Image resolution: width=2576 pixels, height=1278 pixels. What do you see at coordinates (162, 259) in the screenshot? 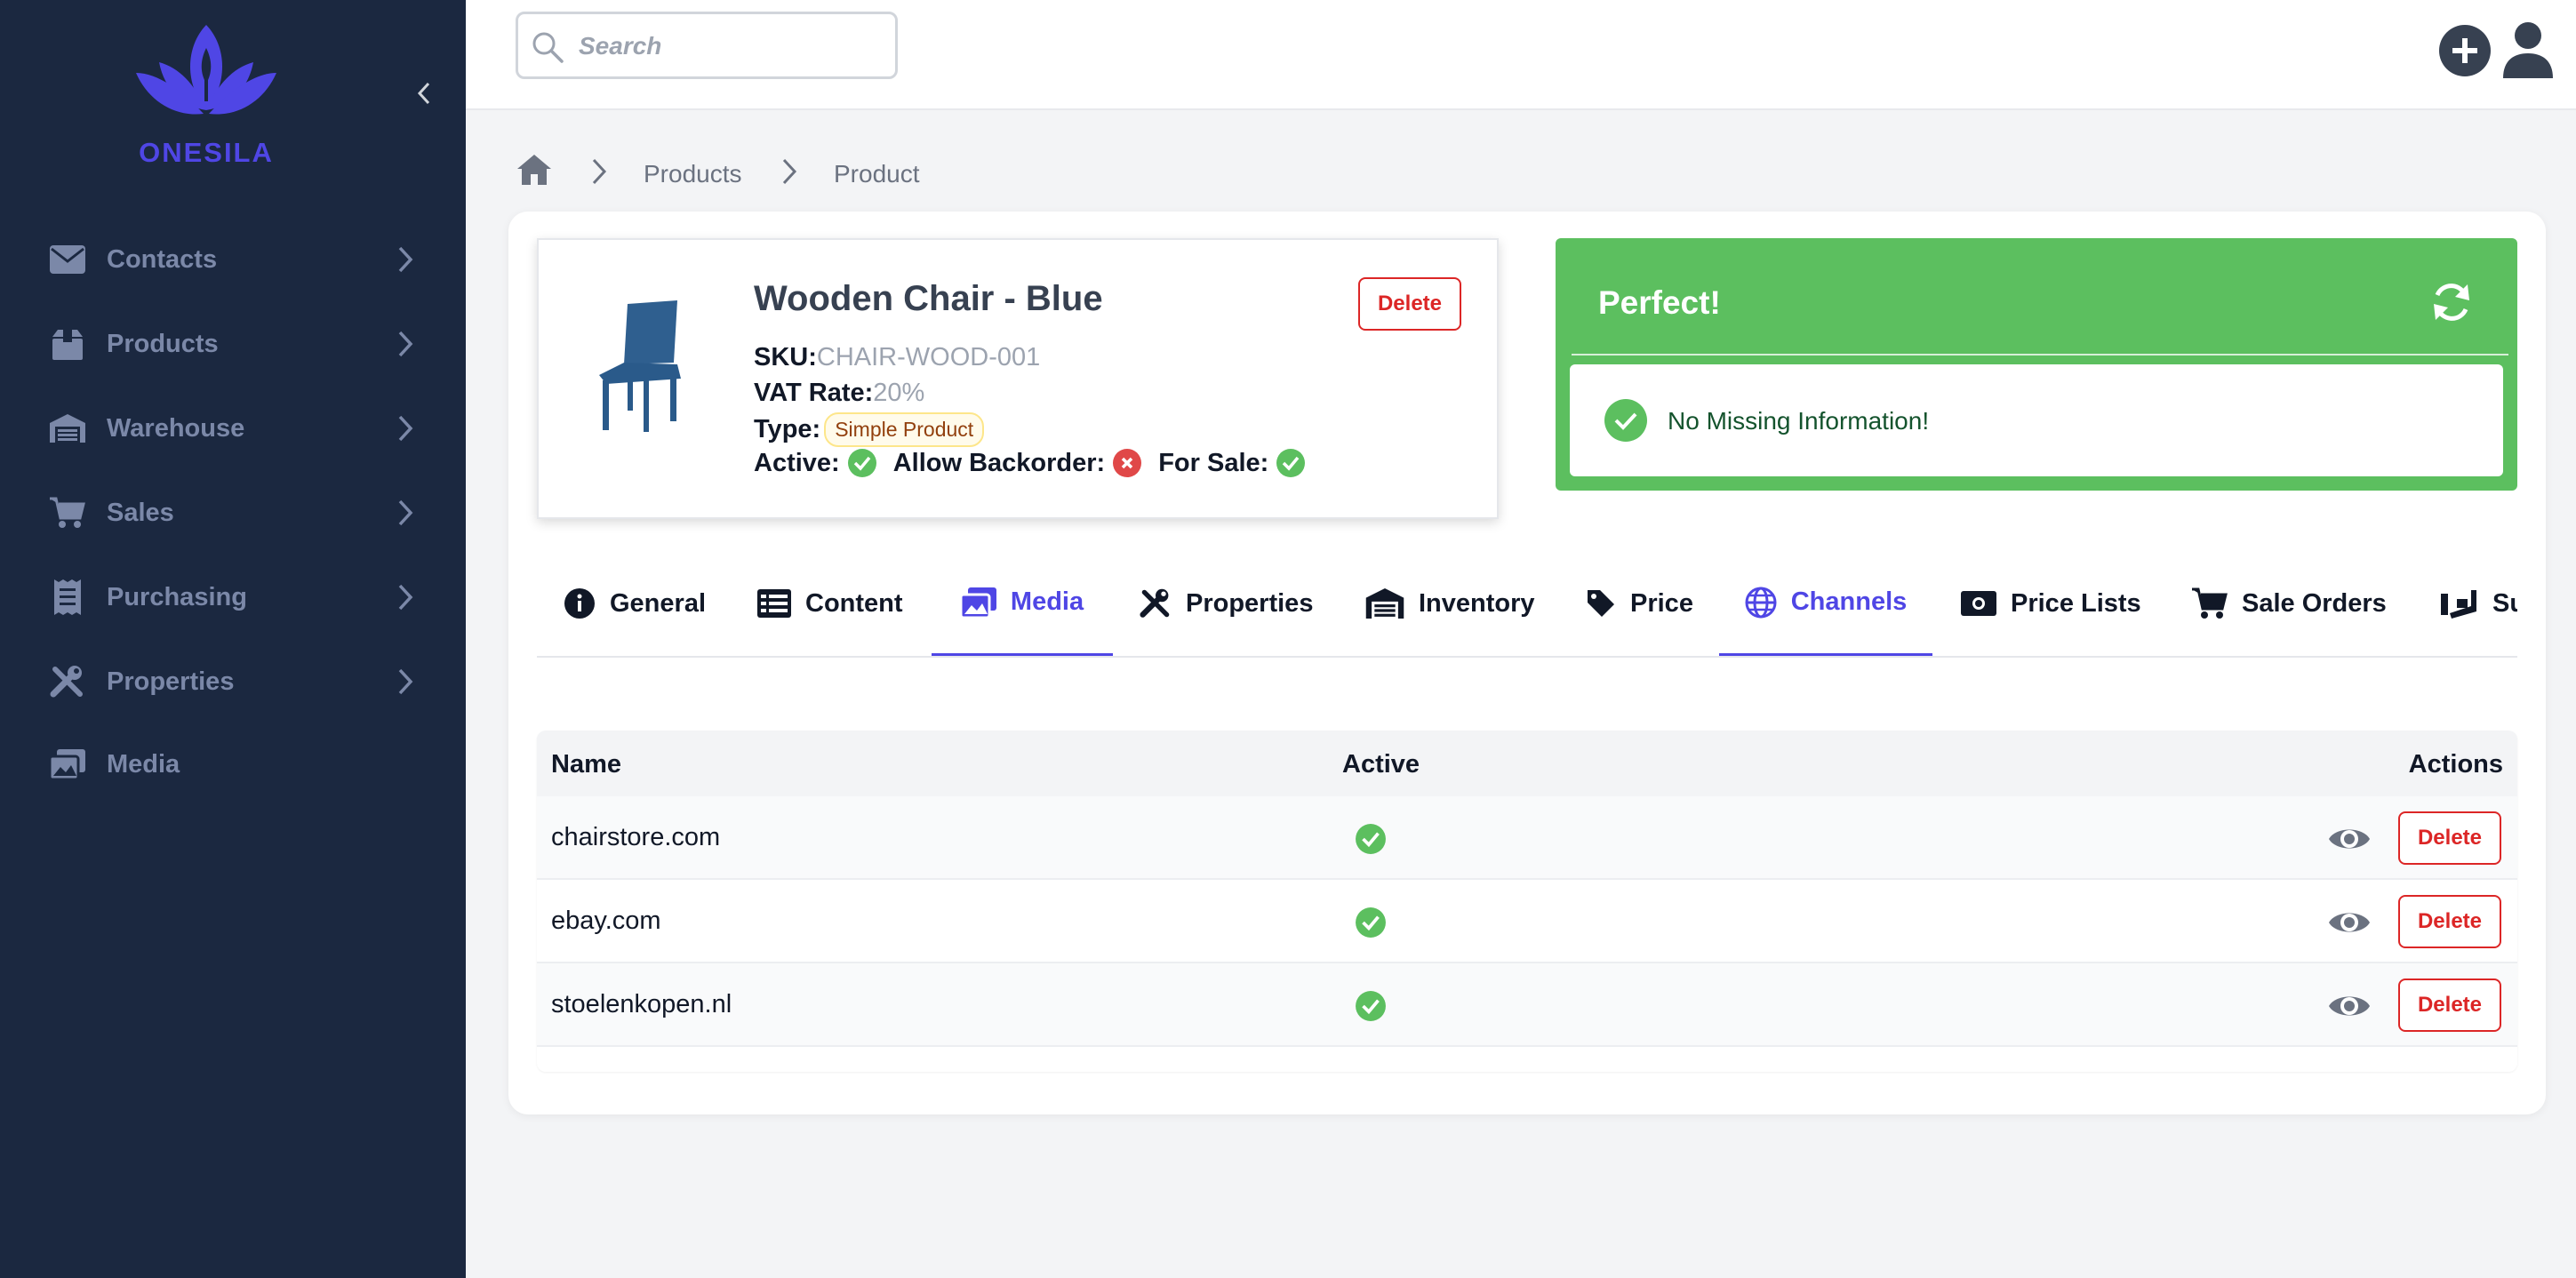
I see `sidebar-item-label: Contacts` at bounding box center [162, 259].